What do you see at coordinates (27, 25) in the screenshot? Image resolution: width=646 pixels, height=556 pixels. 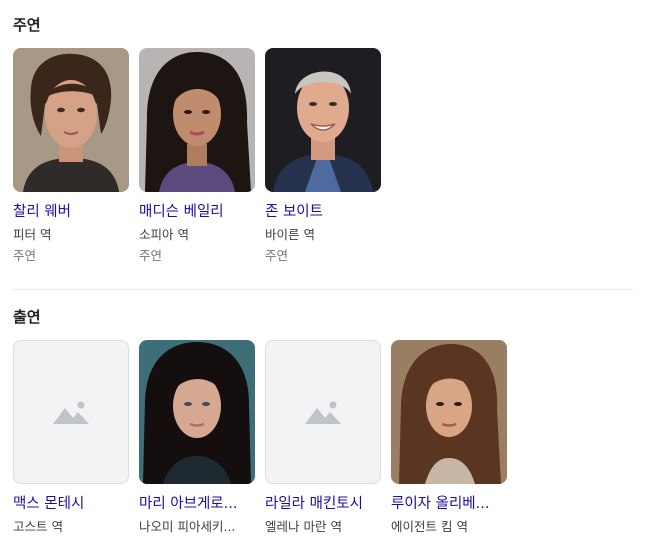 I see `main-cast-heading: 주연` at bounding box center [27, 25].